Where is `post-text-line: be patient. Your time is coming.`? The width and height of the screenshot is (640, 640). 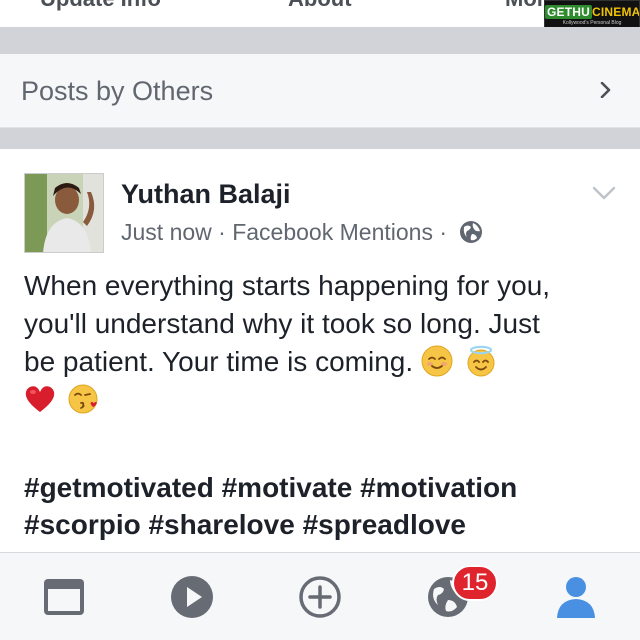 post-text-line: be patient. Your time is coming. is located at coordinates (219, 361).